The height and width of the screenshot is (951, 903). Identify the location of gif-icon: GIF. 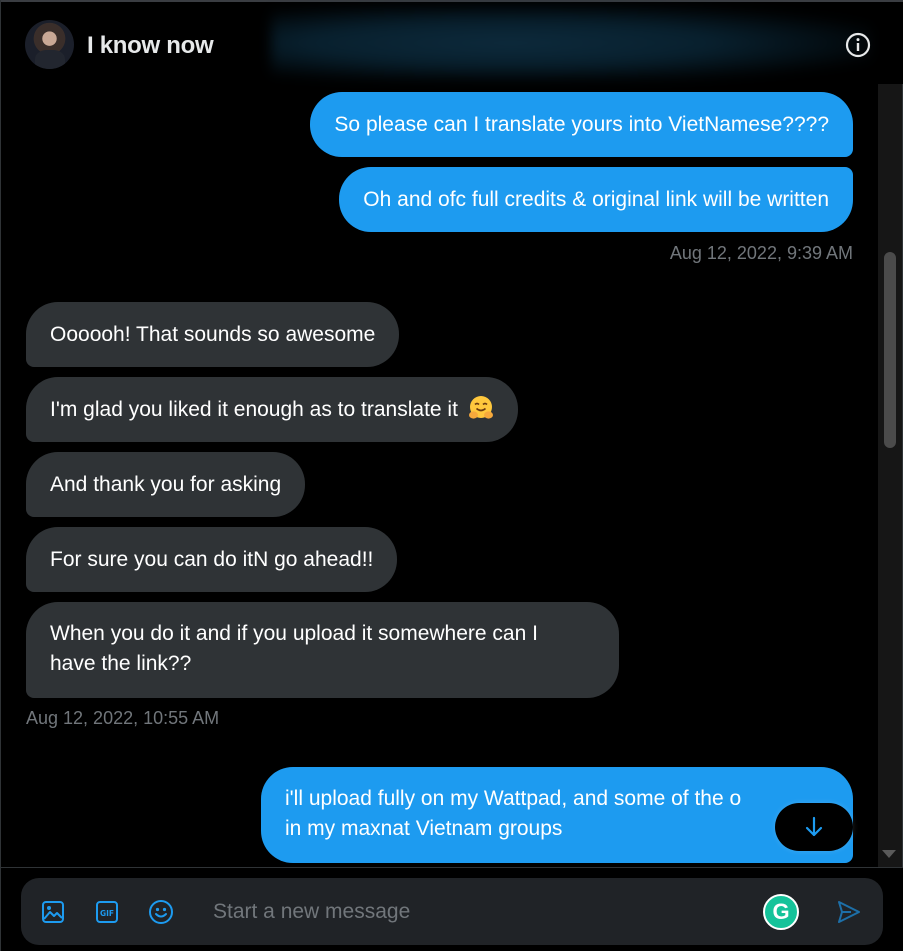
(107, 912).